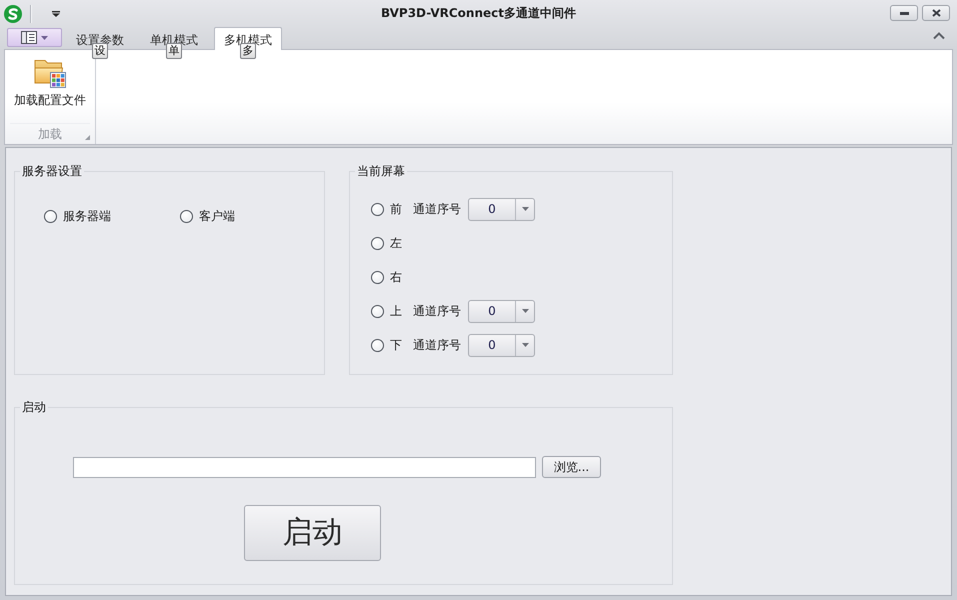  I want to click on key-tip: 设, so click(100, 51).